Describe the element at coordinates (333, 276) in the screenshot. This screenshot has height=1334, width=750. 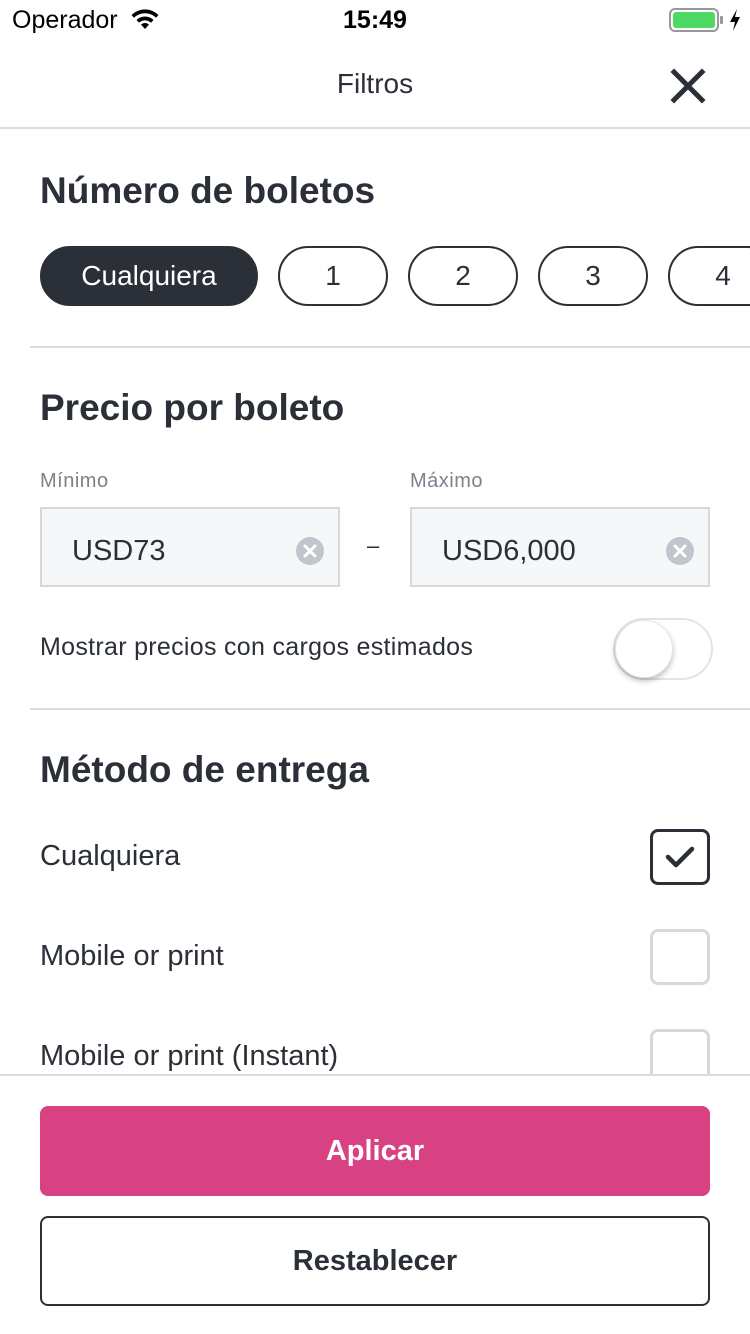
I see `ticket-option-1: 1` at that location.